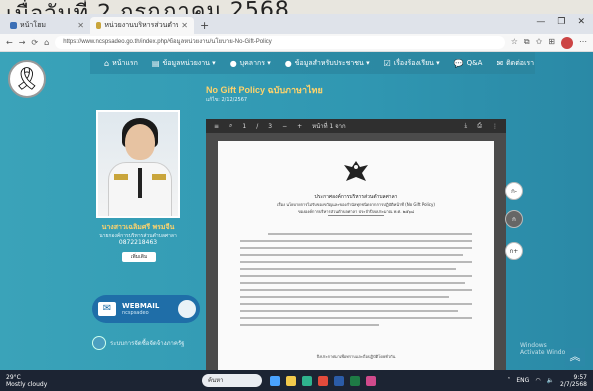  What do you see at coordinates (232, 380) in the screenshot?
I see `taskbar-search: ค้นหา` at bounding box center [232, 380].